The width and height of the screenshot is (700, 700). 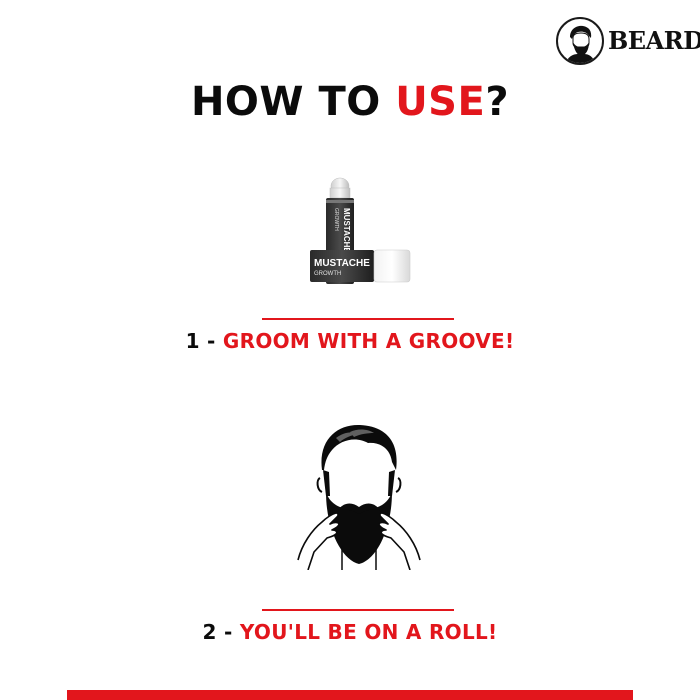 I want to click on bearded-man-illustration-icon, so click(x=359, y=494).